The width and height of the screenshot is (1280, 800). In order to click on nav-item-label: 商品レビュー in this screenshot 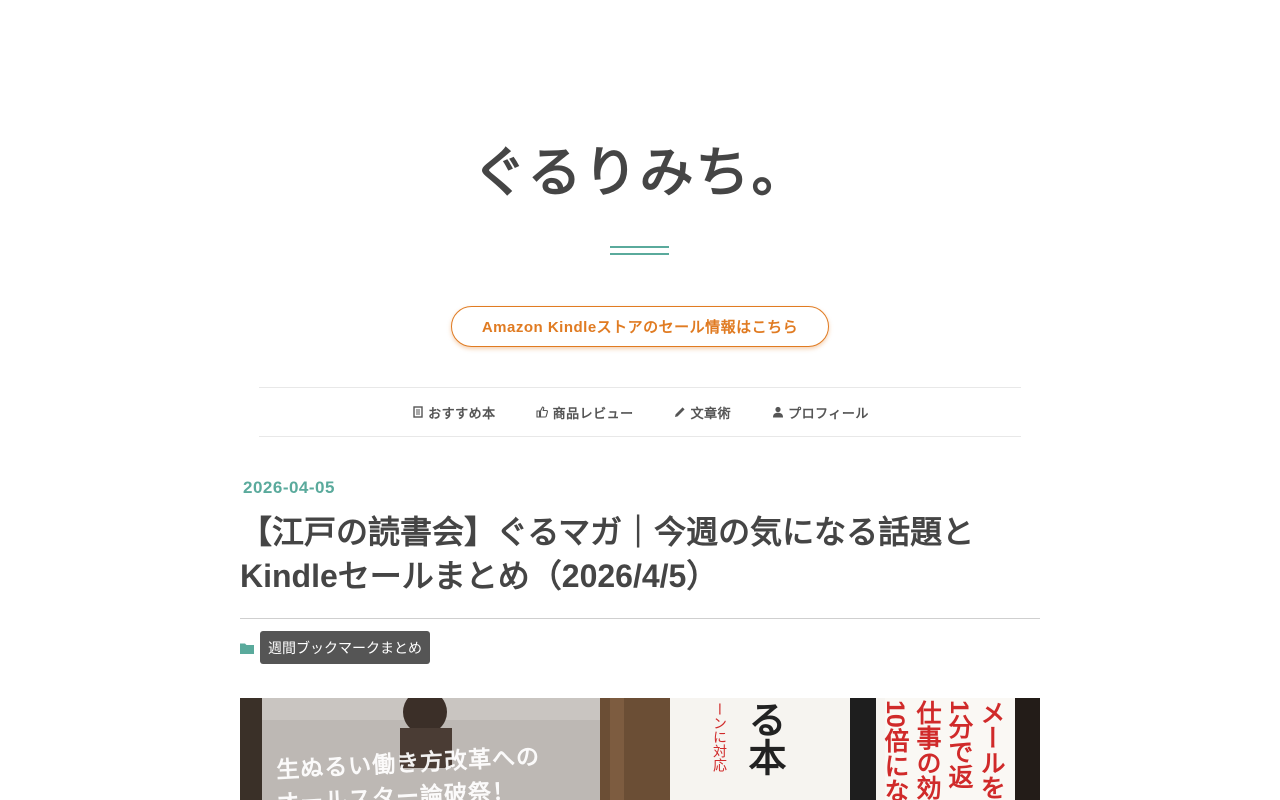, I will do `click(593, 413)`.